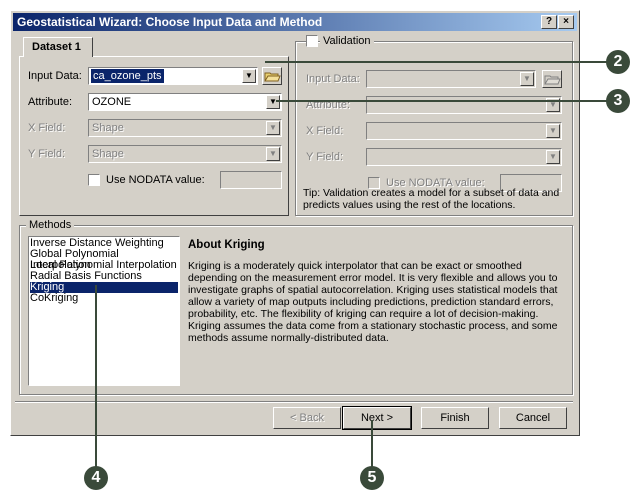  What do you see at coordinates (618, 101) in the screenshot?
I see `callout-3: 3` at bounding box center [618, 101].